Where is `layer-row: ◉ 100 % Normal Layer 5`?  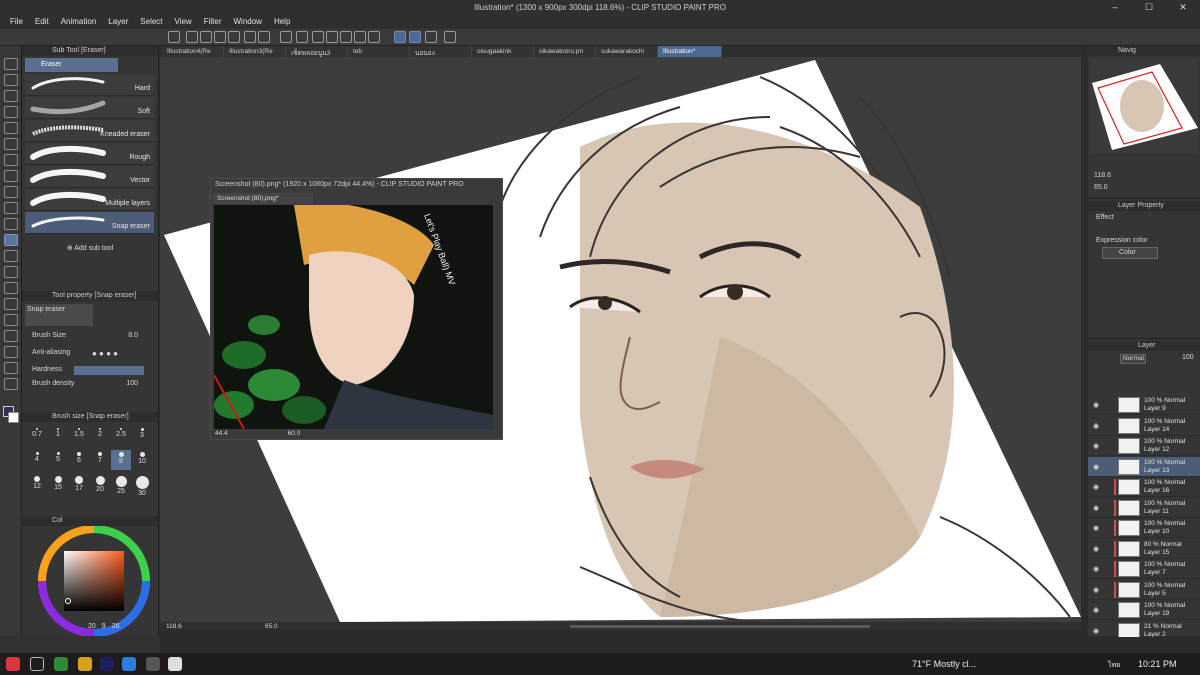 layer-row: ◉ 100 % Normal Layer 5 is located at coordinates (1144, 590).